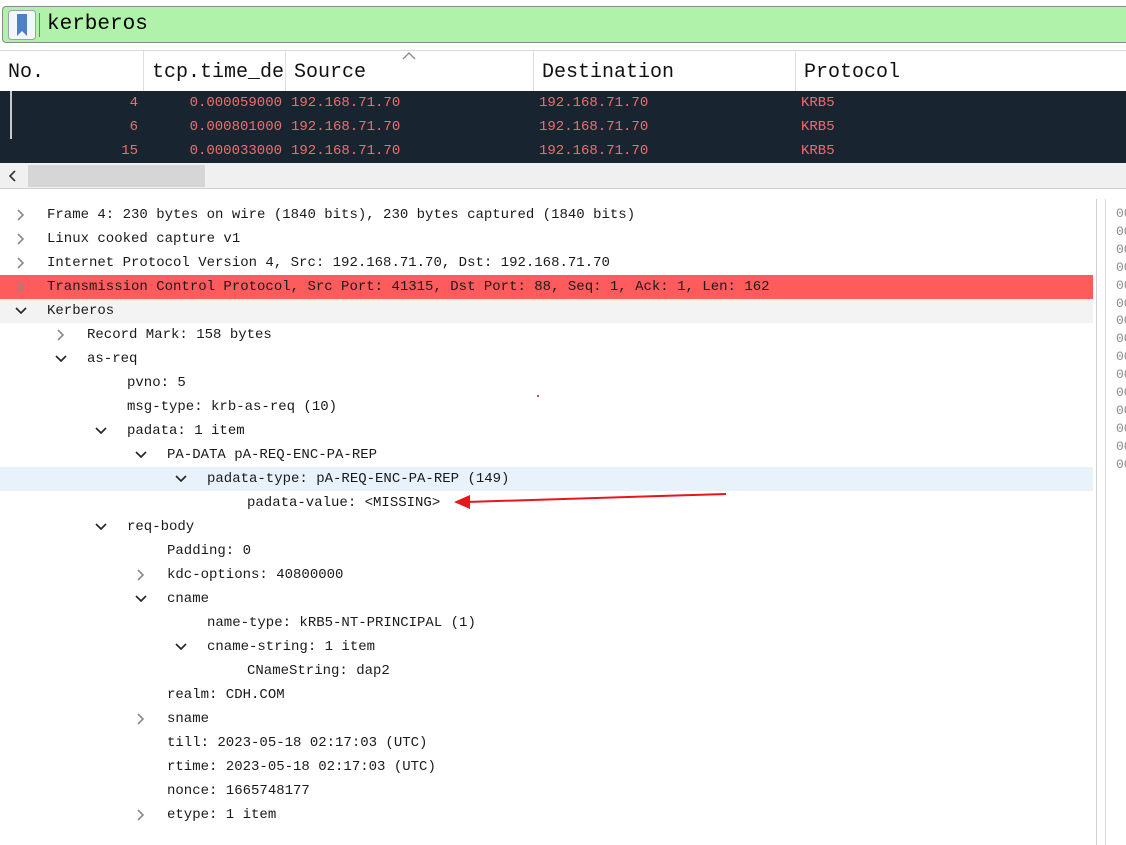  I want to click on detail-tree-item: CNameString: dap2, so click(546, 671).